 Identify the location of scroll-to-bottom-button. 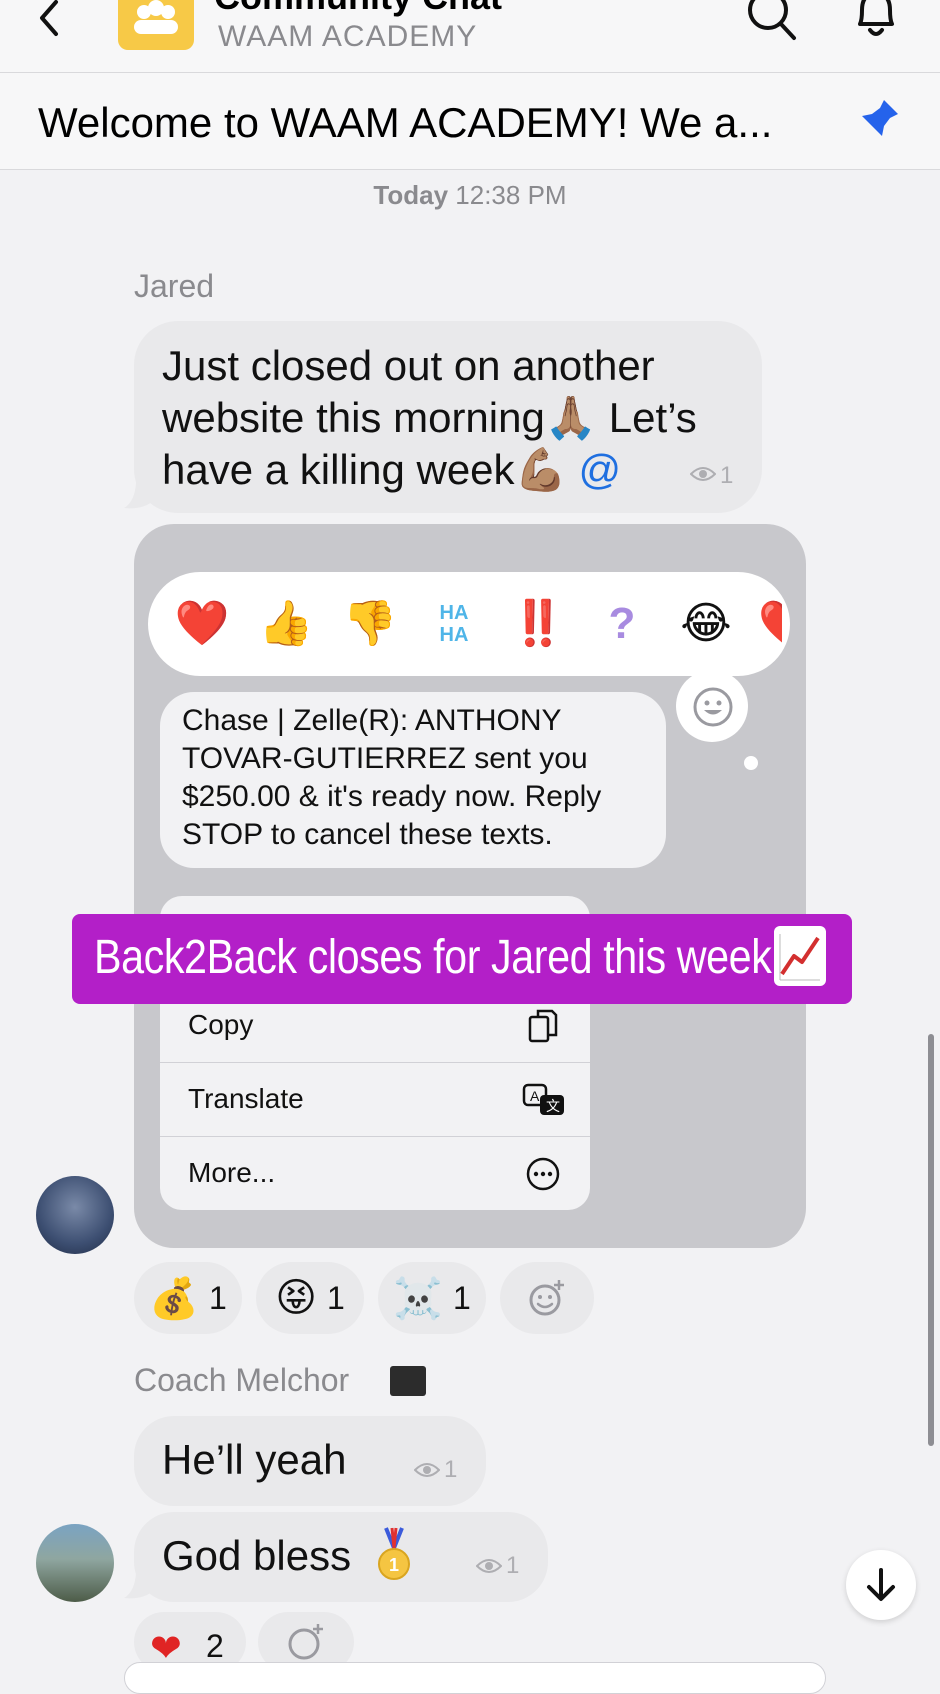
(881, 1585).